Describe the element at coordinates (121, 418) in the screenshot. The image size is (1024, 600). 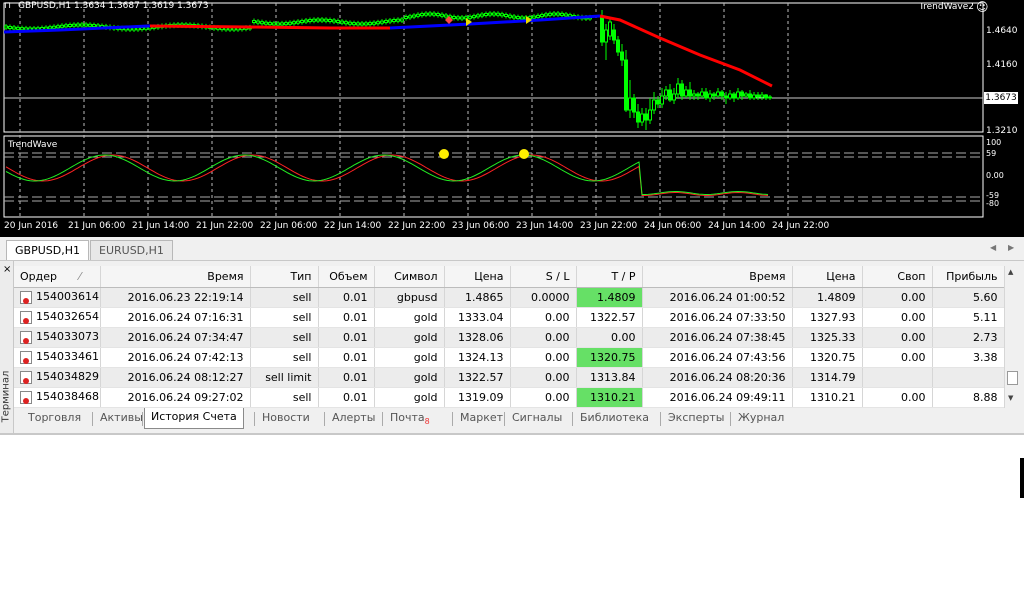
I see `terminal-tab-1: Активы` at that location.